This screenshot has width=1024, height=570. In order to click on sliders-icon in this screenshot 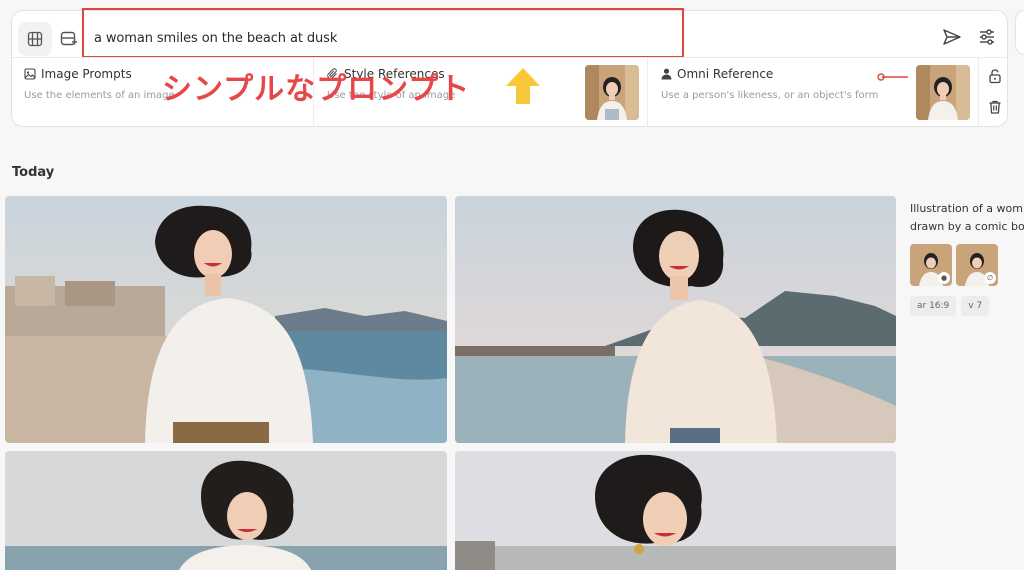, I will do `click(987, 37)`.